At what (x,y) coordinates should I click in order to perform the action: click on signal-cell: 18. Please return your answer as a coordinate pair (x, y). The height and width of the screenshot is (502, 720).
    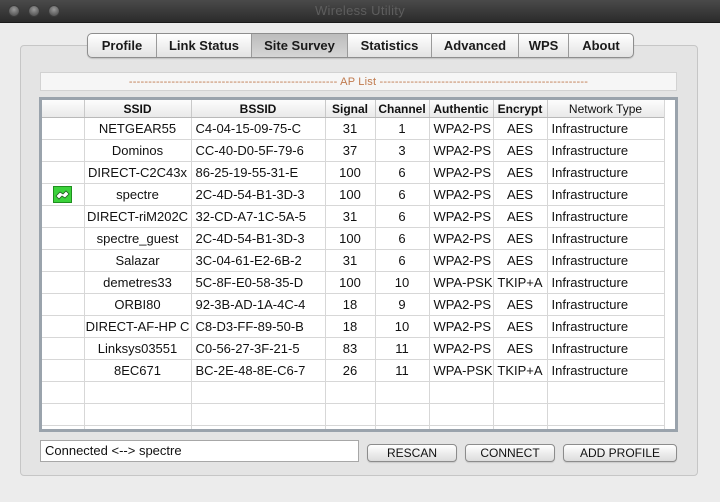
    Looking at the image, I should click on (350, 304).